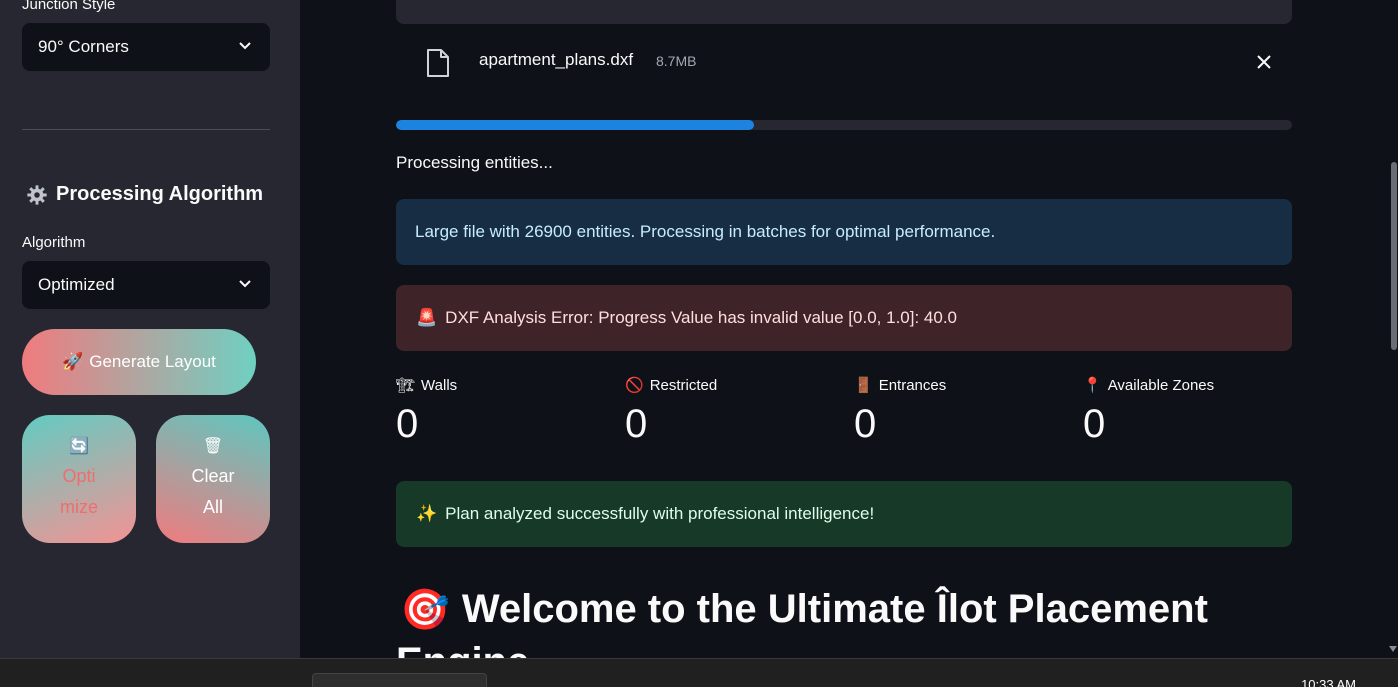 The height and width of the screenshot is (687, 1398). I want to click on file-size: 8.7MB, so click(676, 61).